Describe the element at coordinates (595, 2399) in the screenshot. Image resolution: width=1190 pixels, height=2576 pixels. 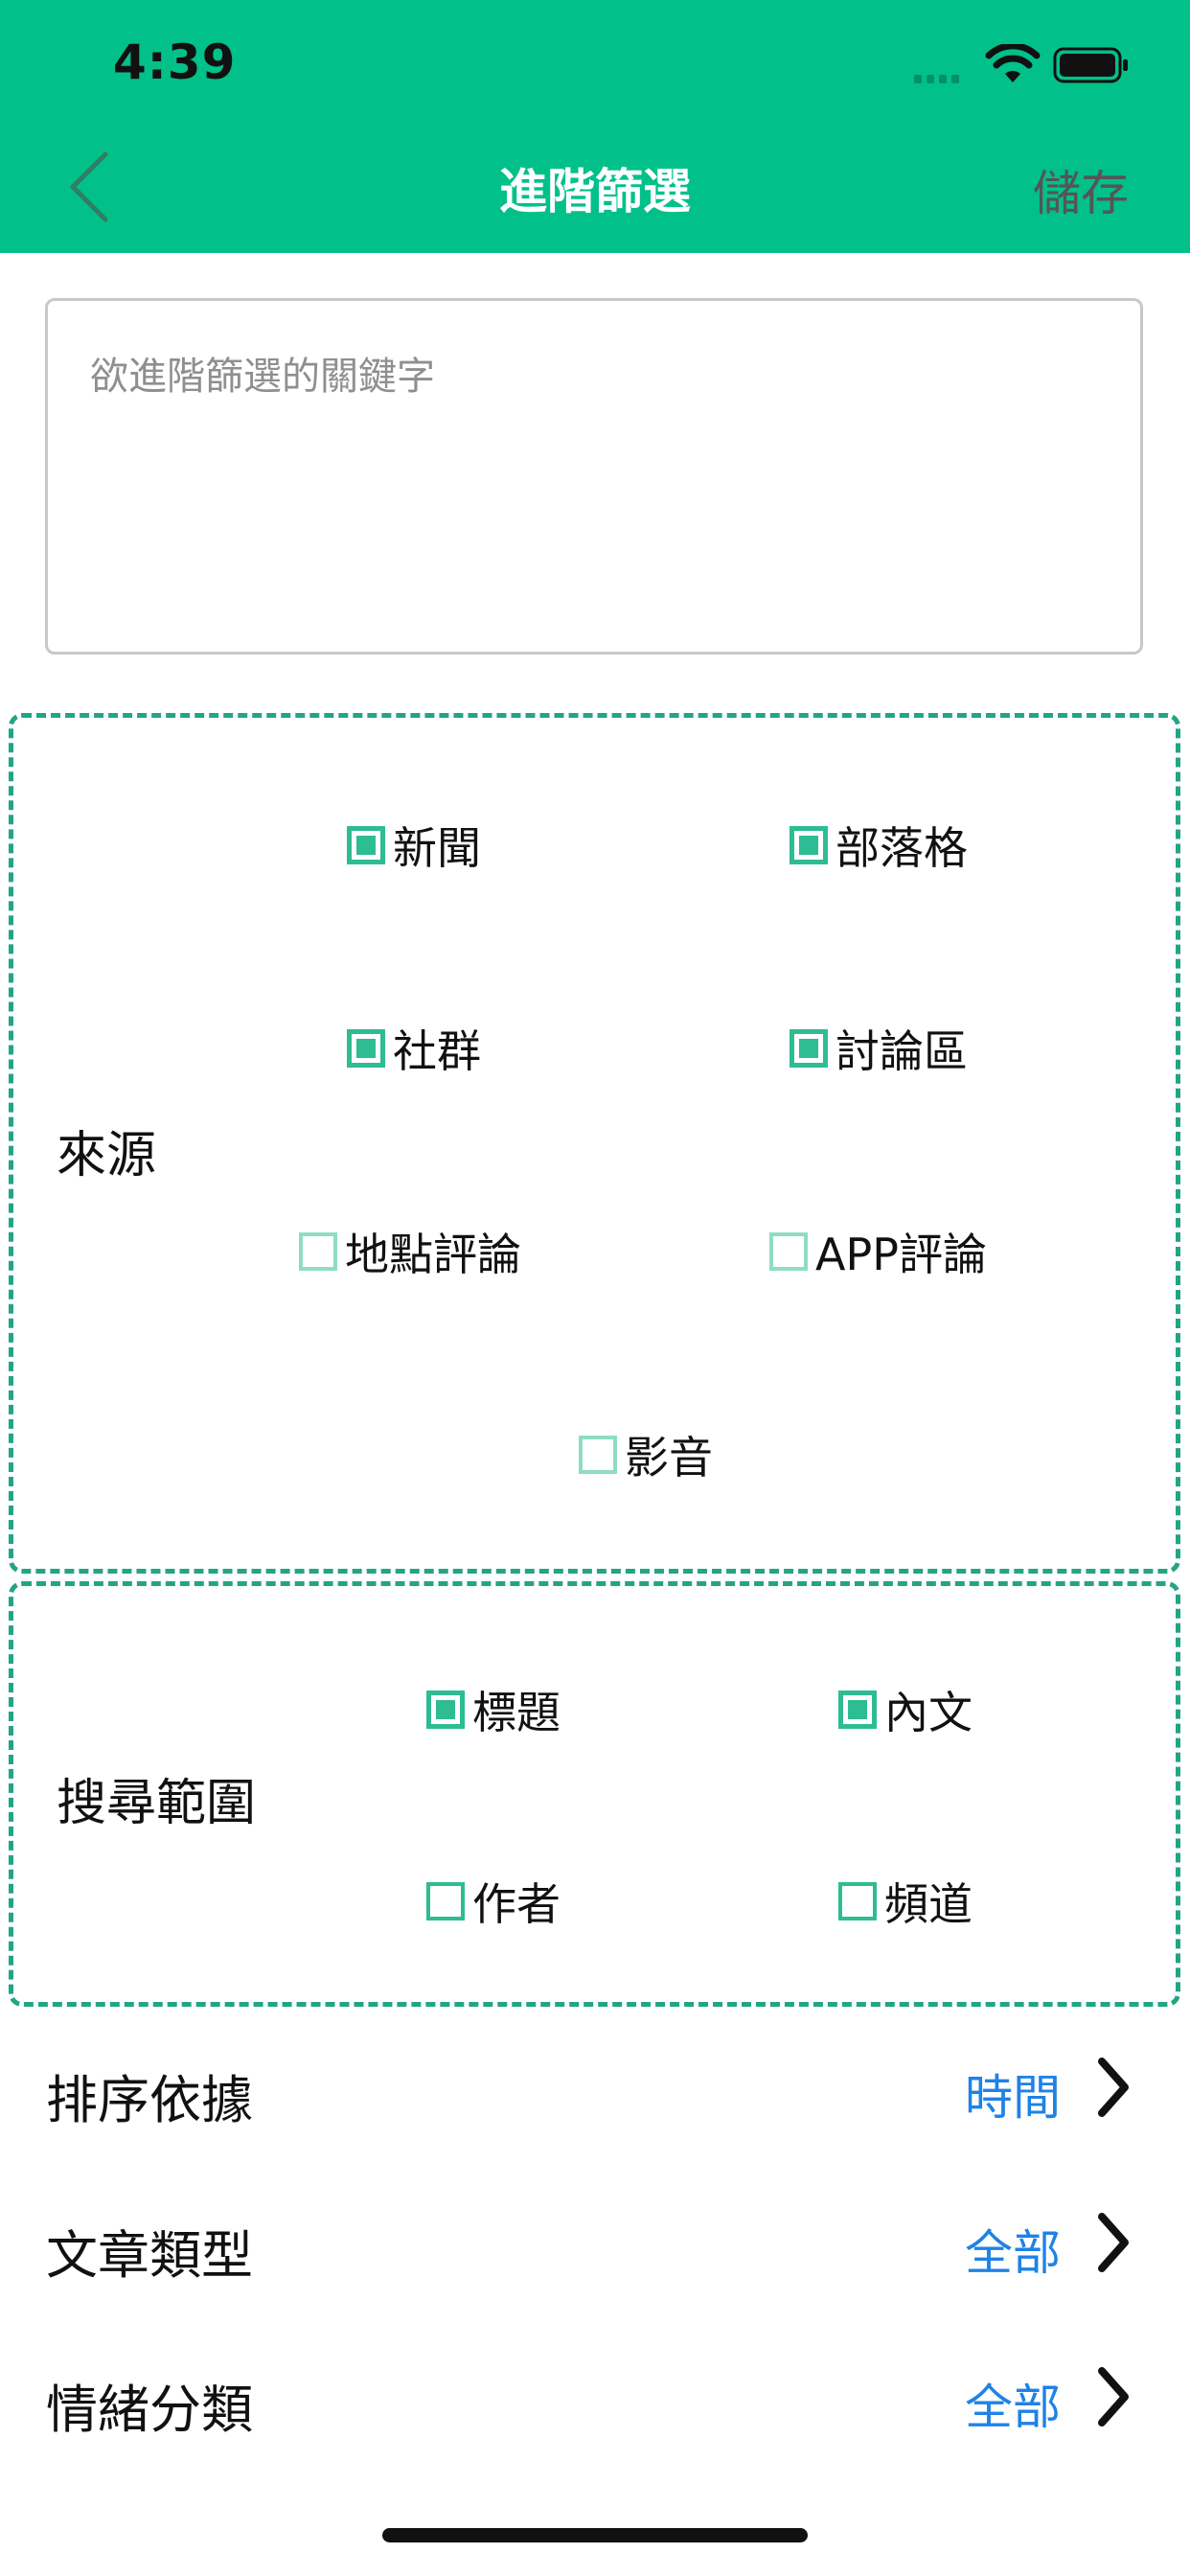
I see `sentiment-row: 情緒分類 全部` at that location.